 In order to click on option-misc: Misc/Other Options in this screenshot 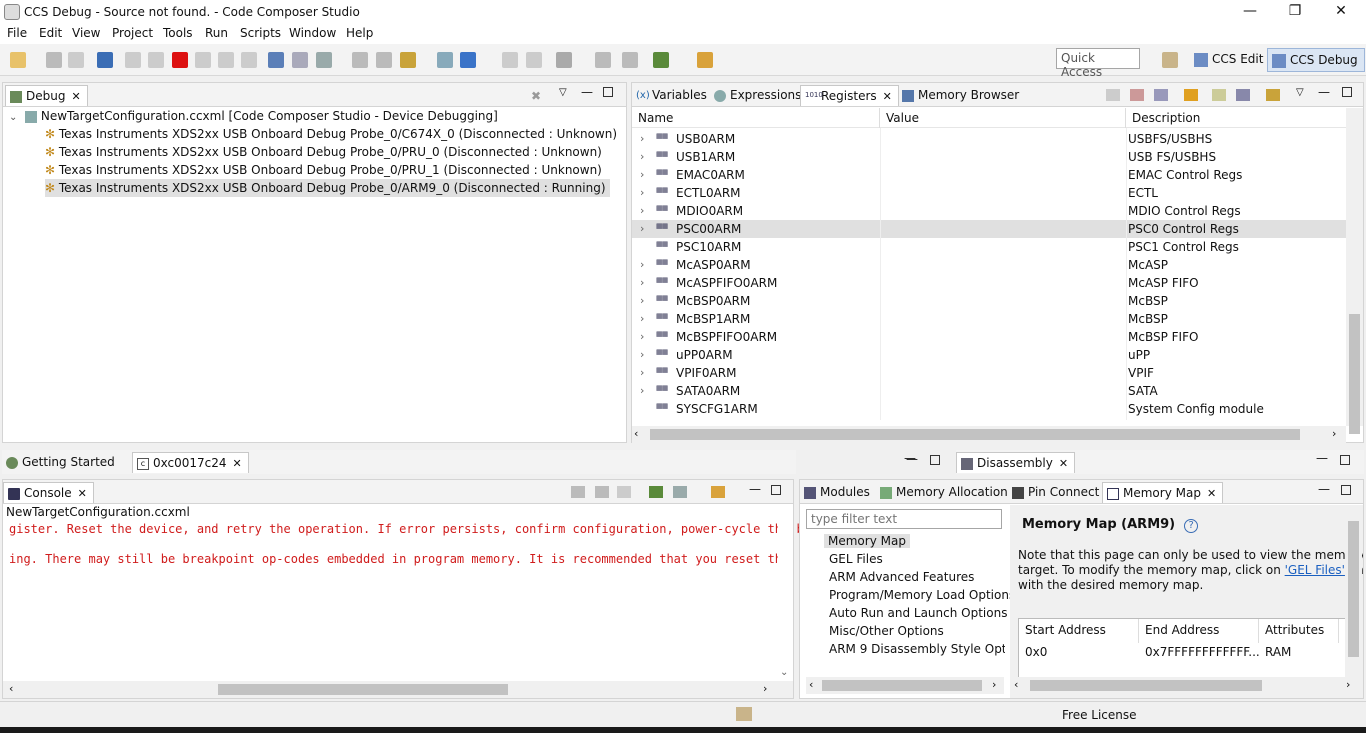, I will do `click(886, 631)`.